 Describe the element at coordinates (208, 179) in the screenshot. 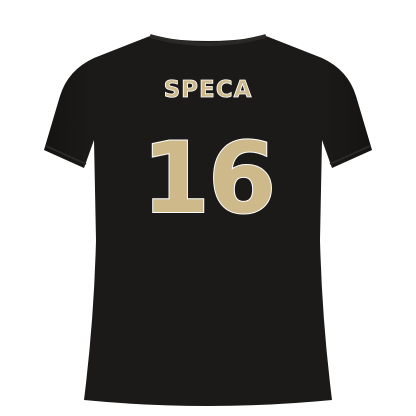

I see `player-number: 16` at that location.